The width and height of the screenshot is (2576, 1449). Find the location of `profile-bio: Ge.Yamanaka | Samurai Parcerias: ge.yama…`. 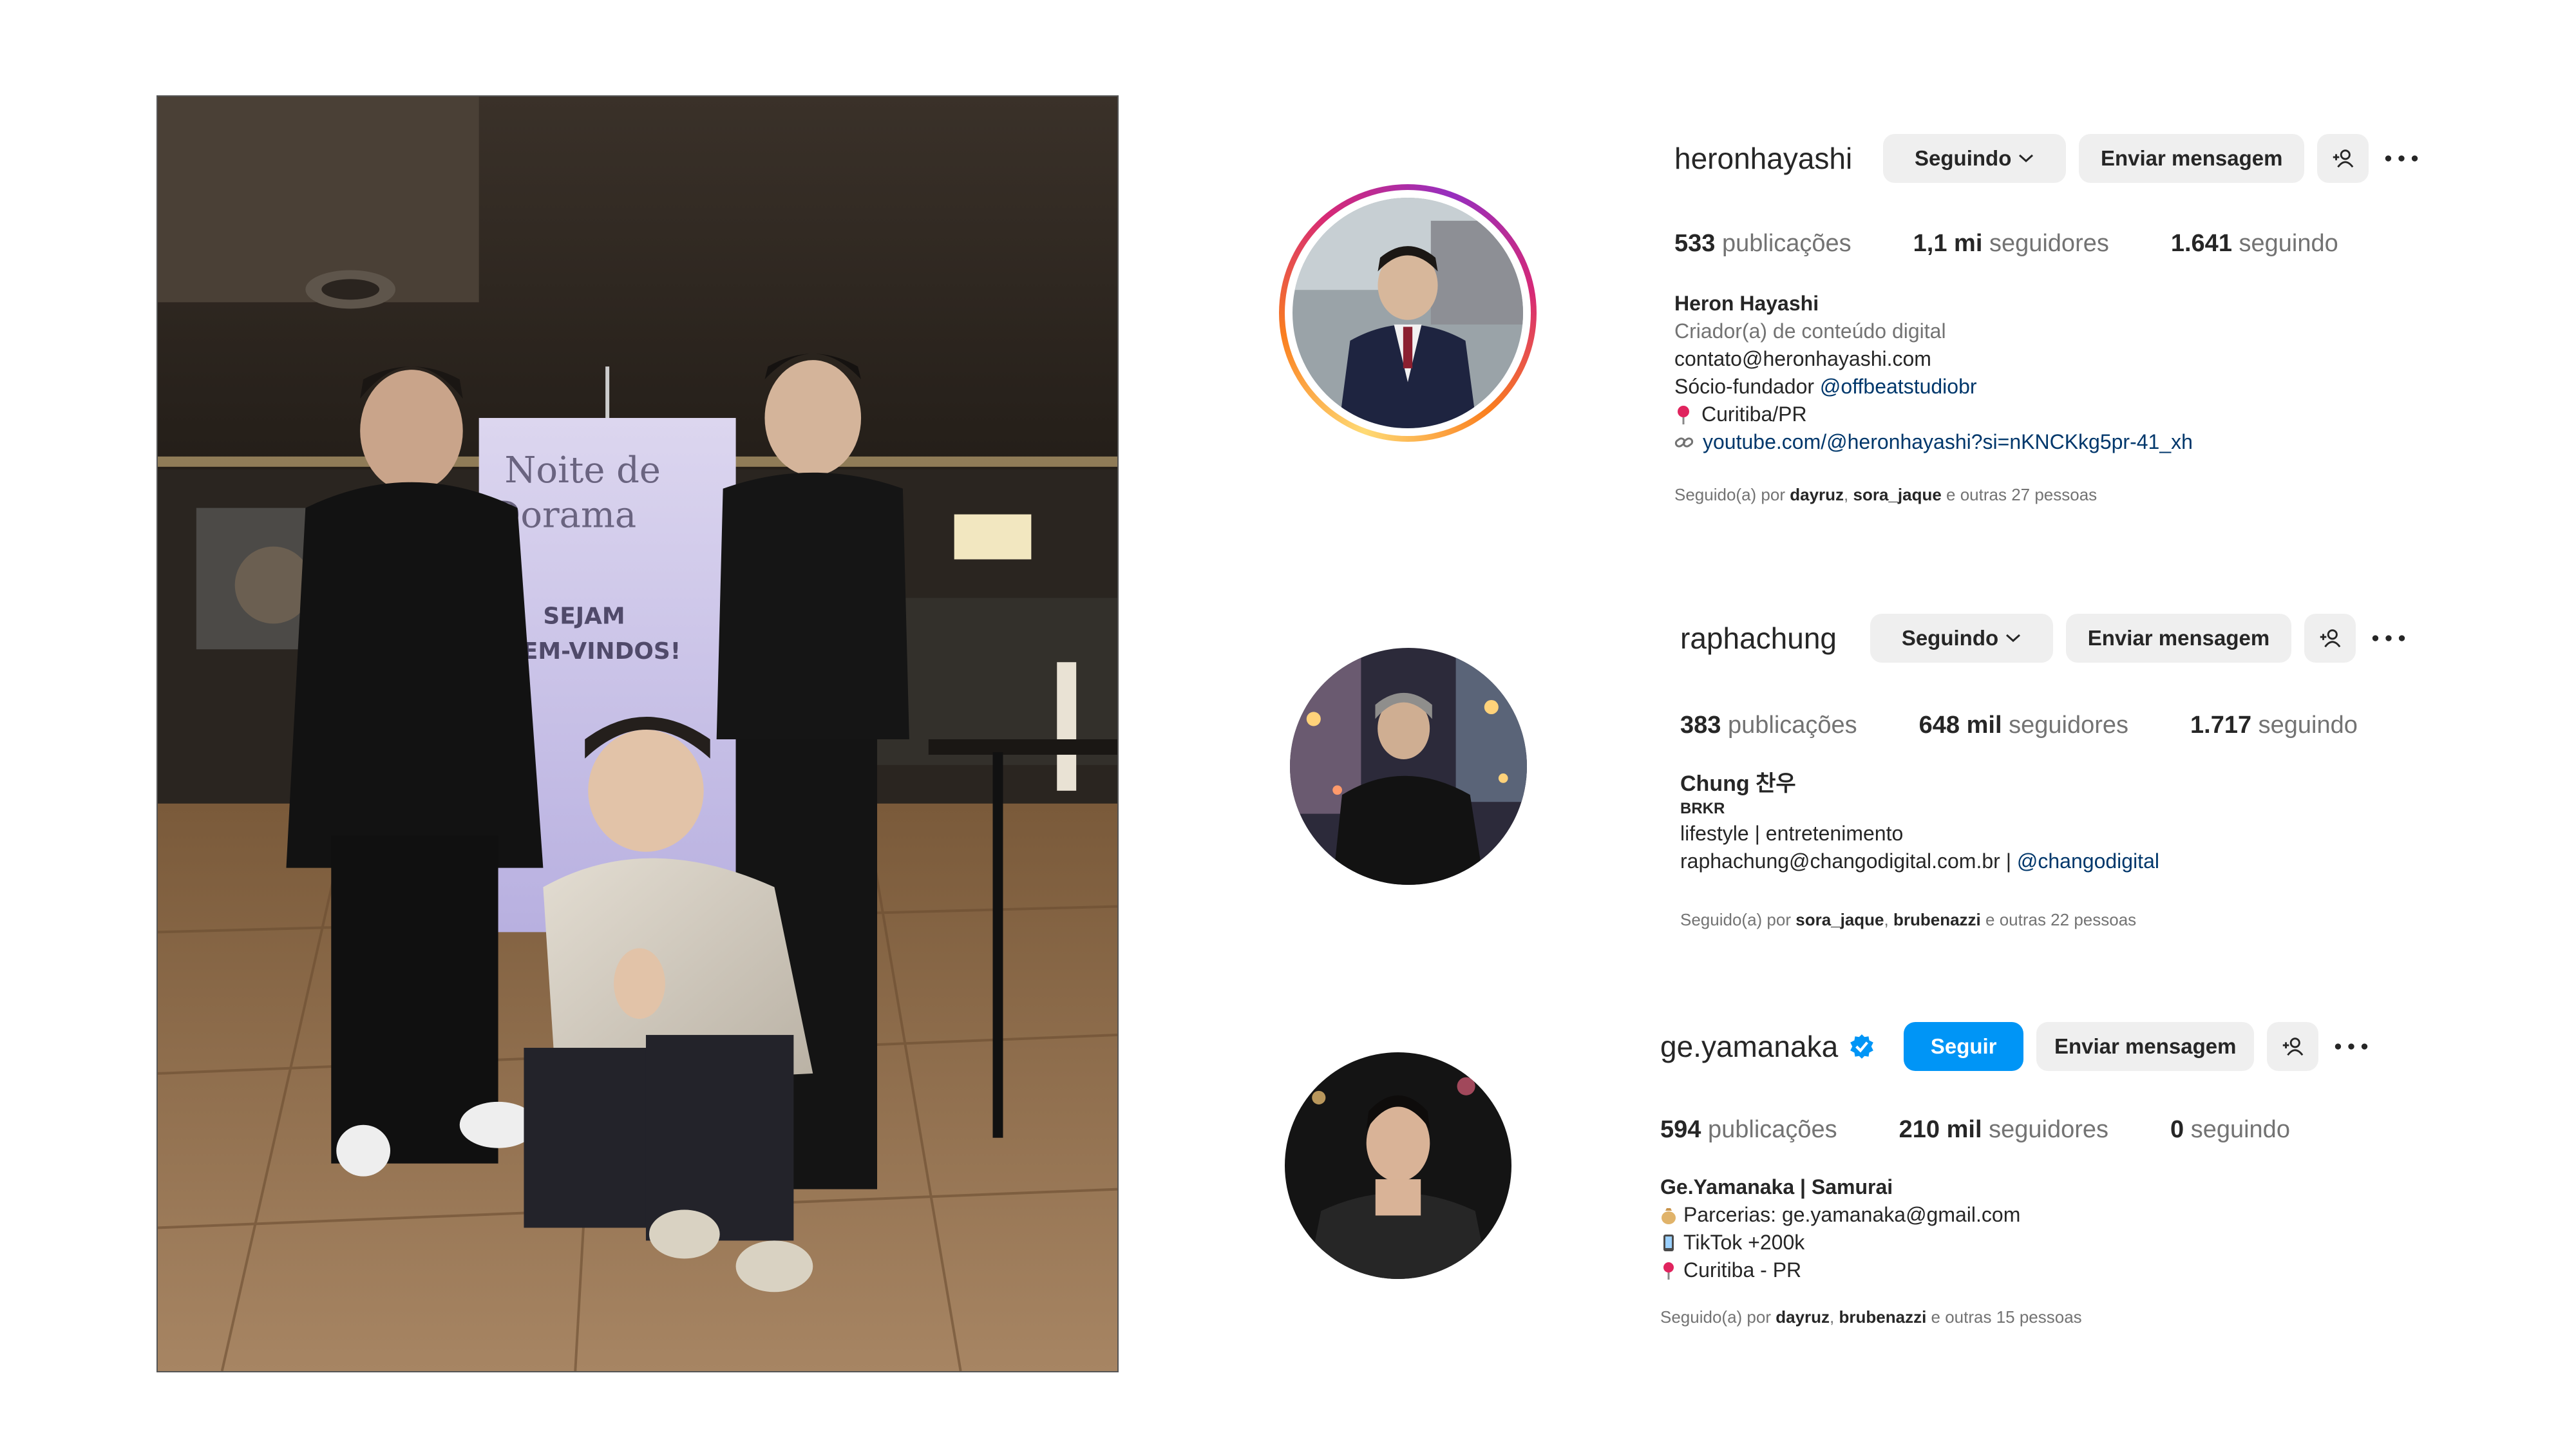

profile-bio: Ge.Yamanaka | Samurai Parcerias: ge.yama… is located at coordinates (1840, 1228).